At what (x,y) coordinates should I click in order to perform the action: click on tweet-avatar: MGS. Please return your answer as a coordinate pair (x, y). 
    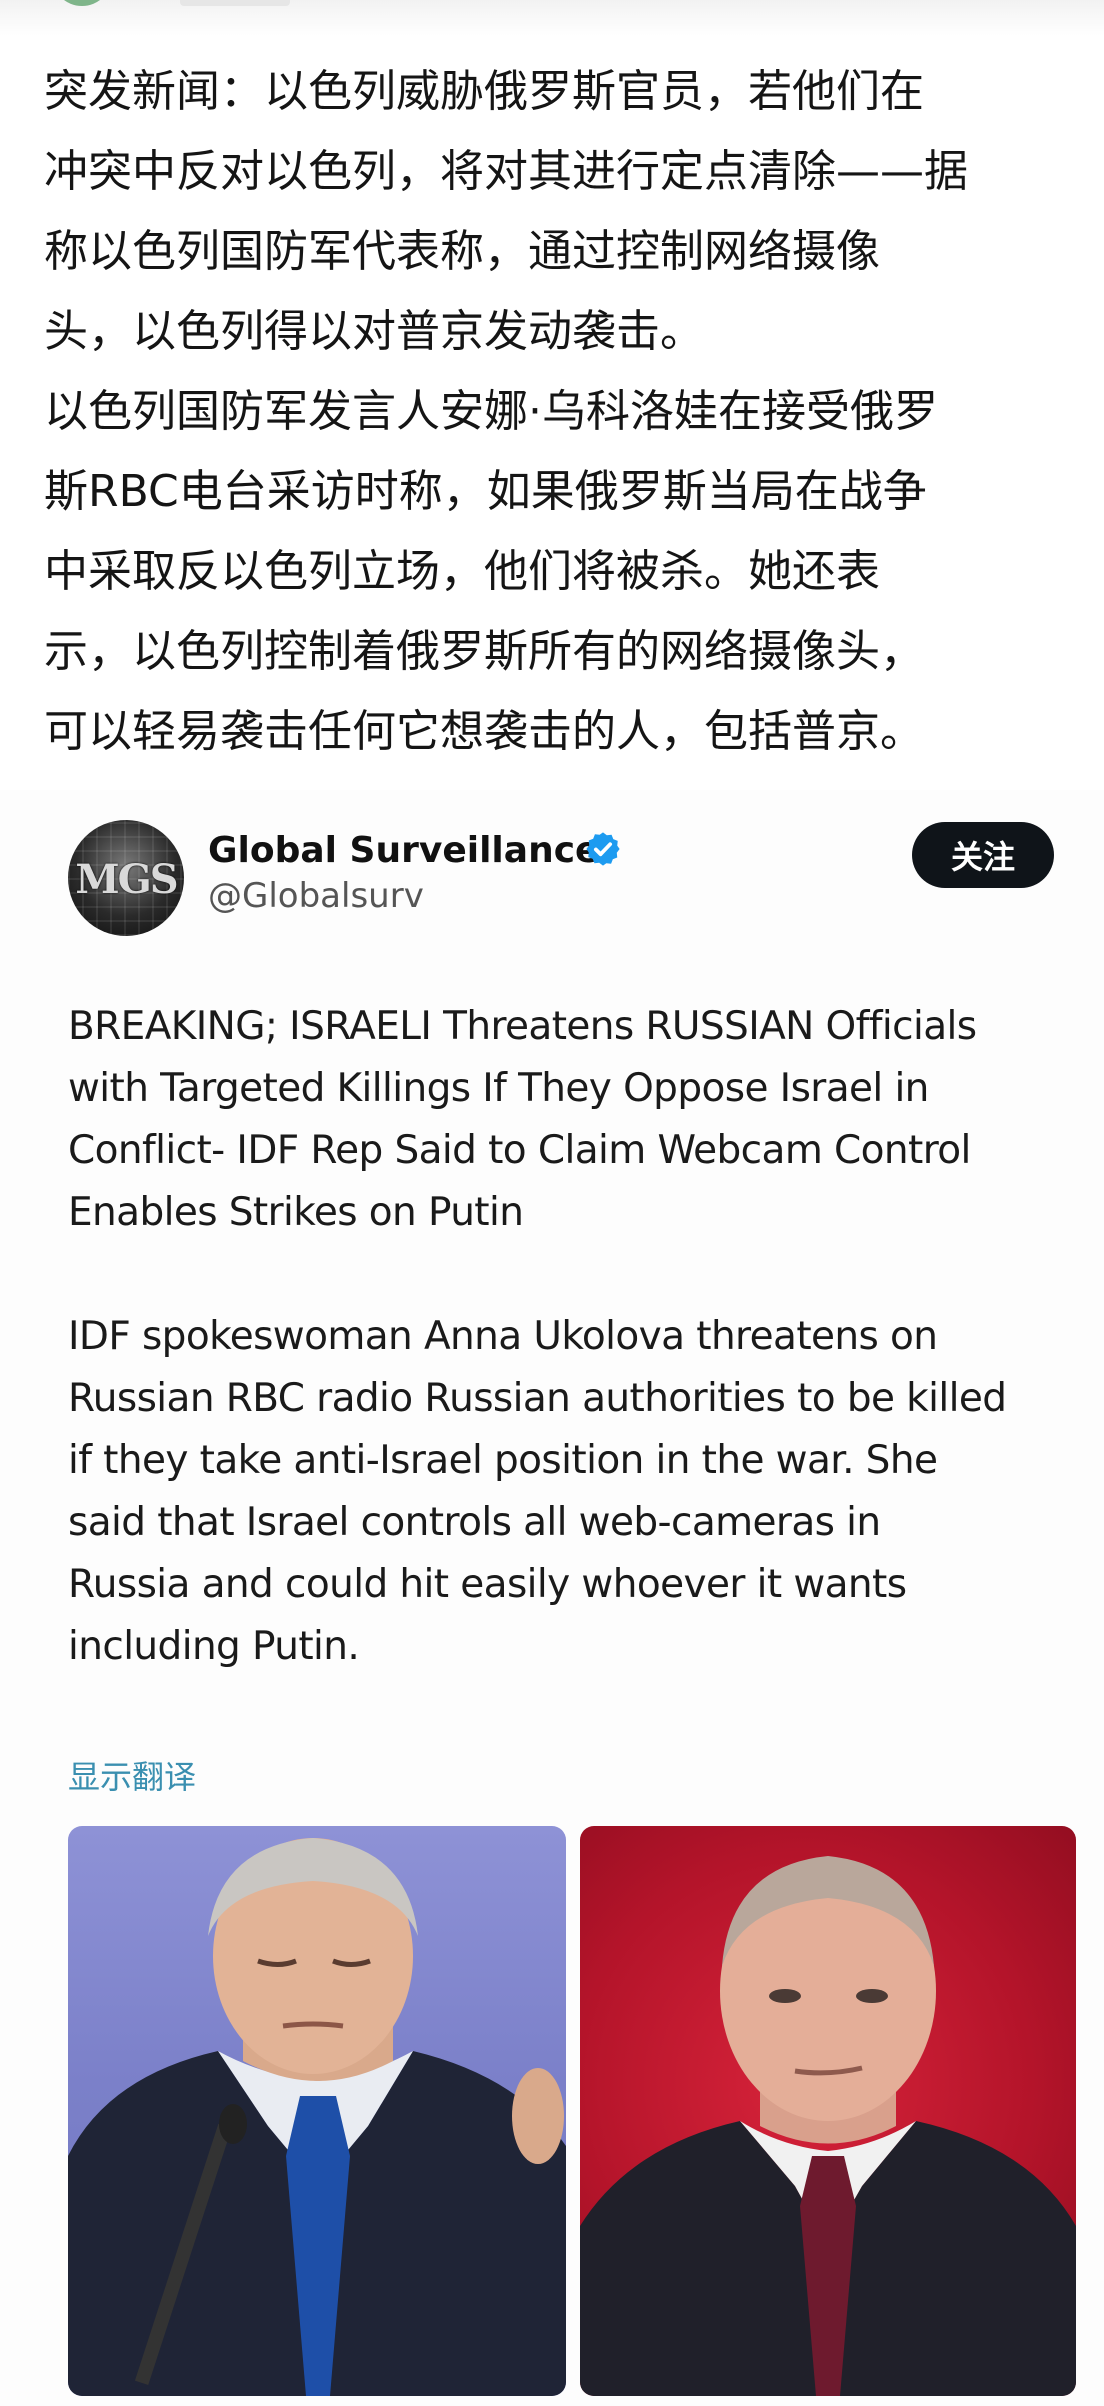
    Looking at the image, I should click on (126, 878).